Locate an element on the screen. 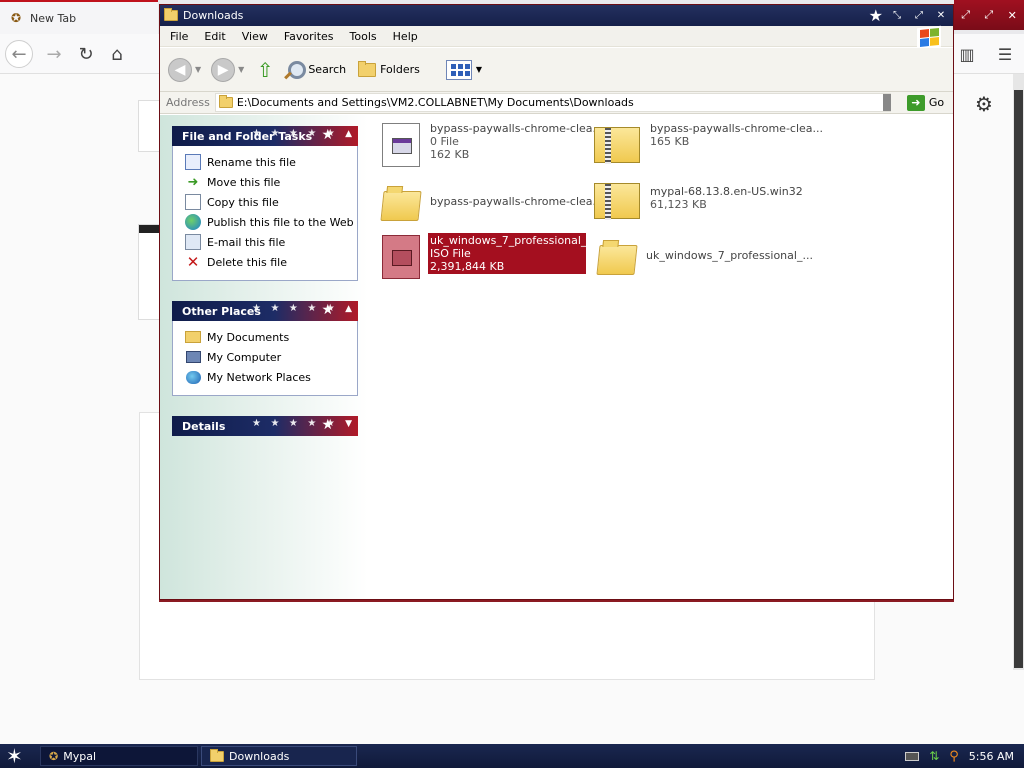 Image resolution: width=1024 pixels, height=768 pixels. browser-tab-new-tab: ✪ New Tab is located at coordinates (79, 17).